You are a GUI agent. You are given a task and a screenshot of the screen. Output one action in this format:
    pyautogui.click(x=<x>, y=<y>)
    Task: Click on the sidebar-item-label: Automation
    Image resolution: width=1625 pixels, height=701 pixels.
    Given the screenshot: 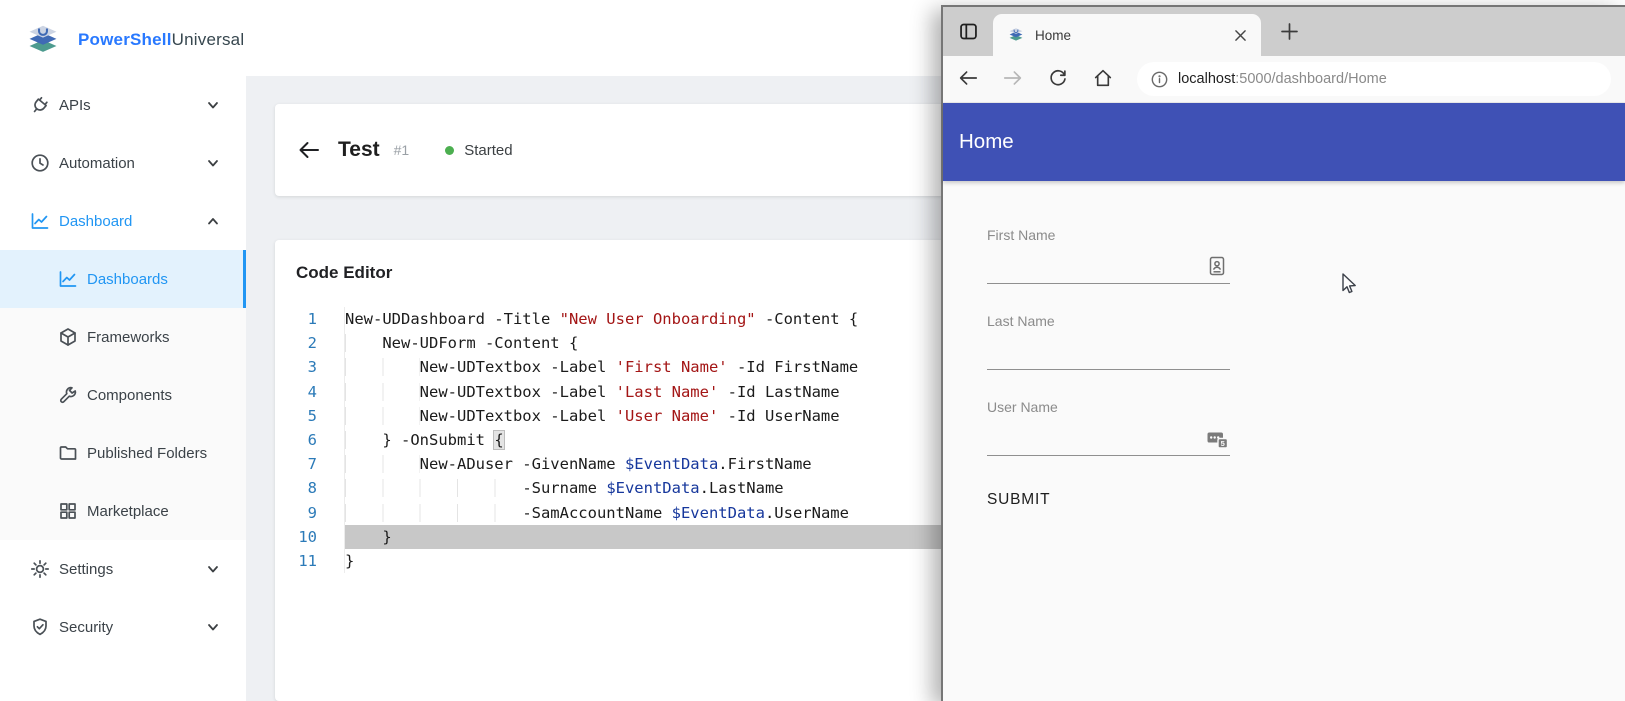 What is the action you would take?
    pyautogui.click(x=97, y=163)
    